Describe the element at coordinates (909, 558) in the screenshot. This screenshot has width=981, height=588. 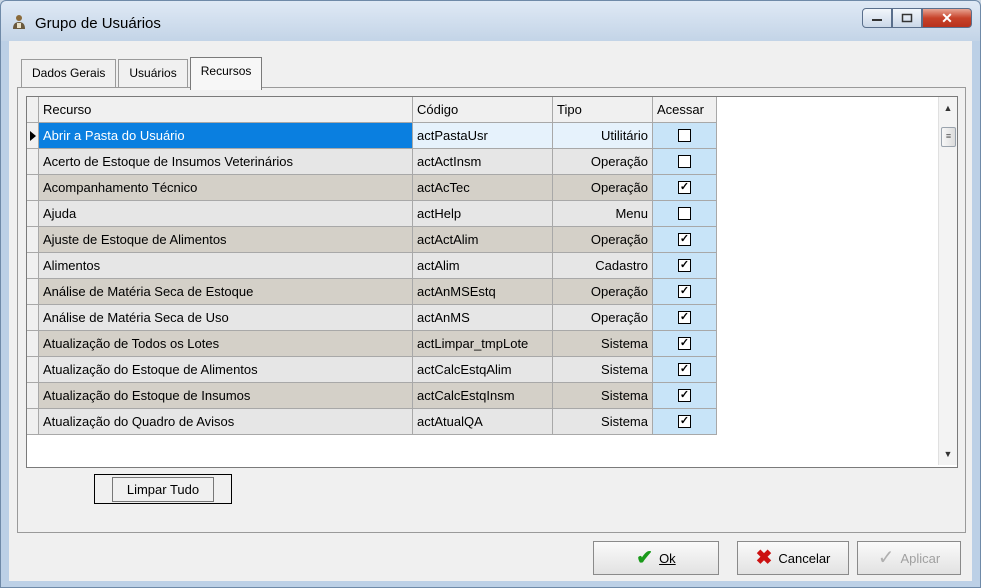
I see `apply-button: ✓ Aplicar` at that location.